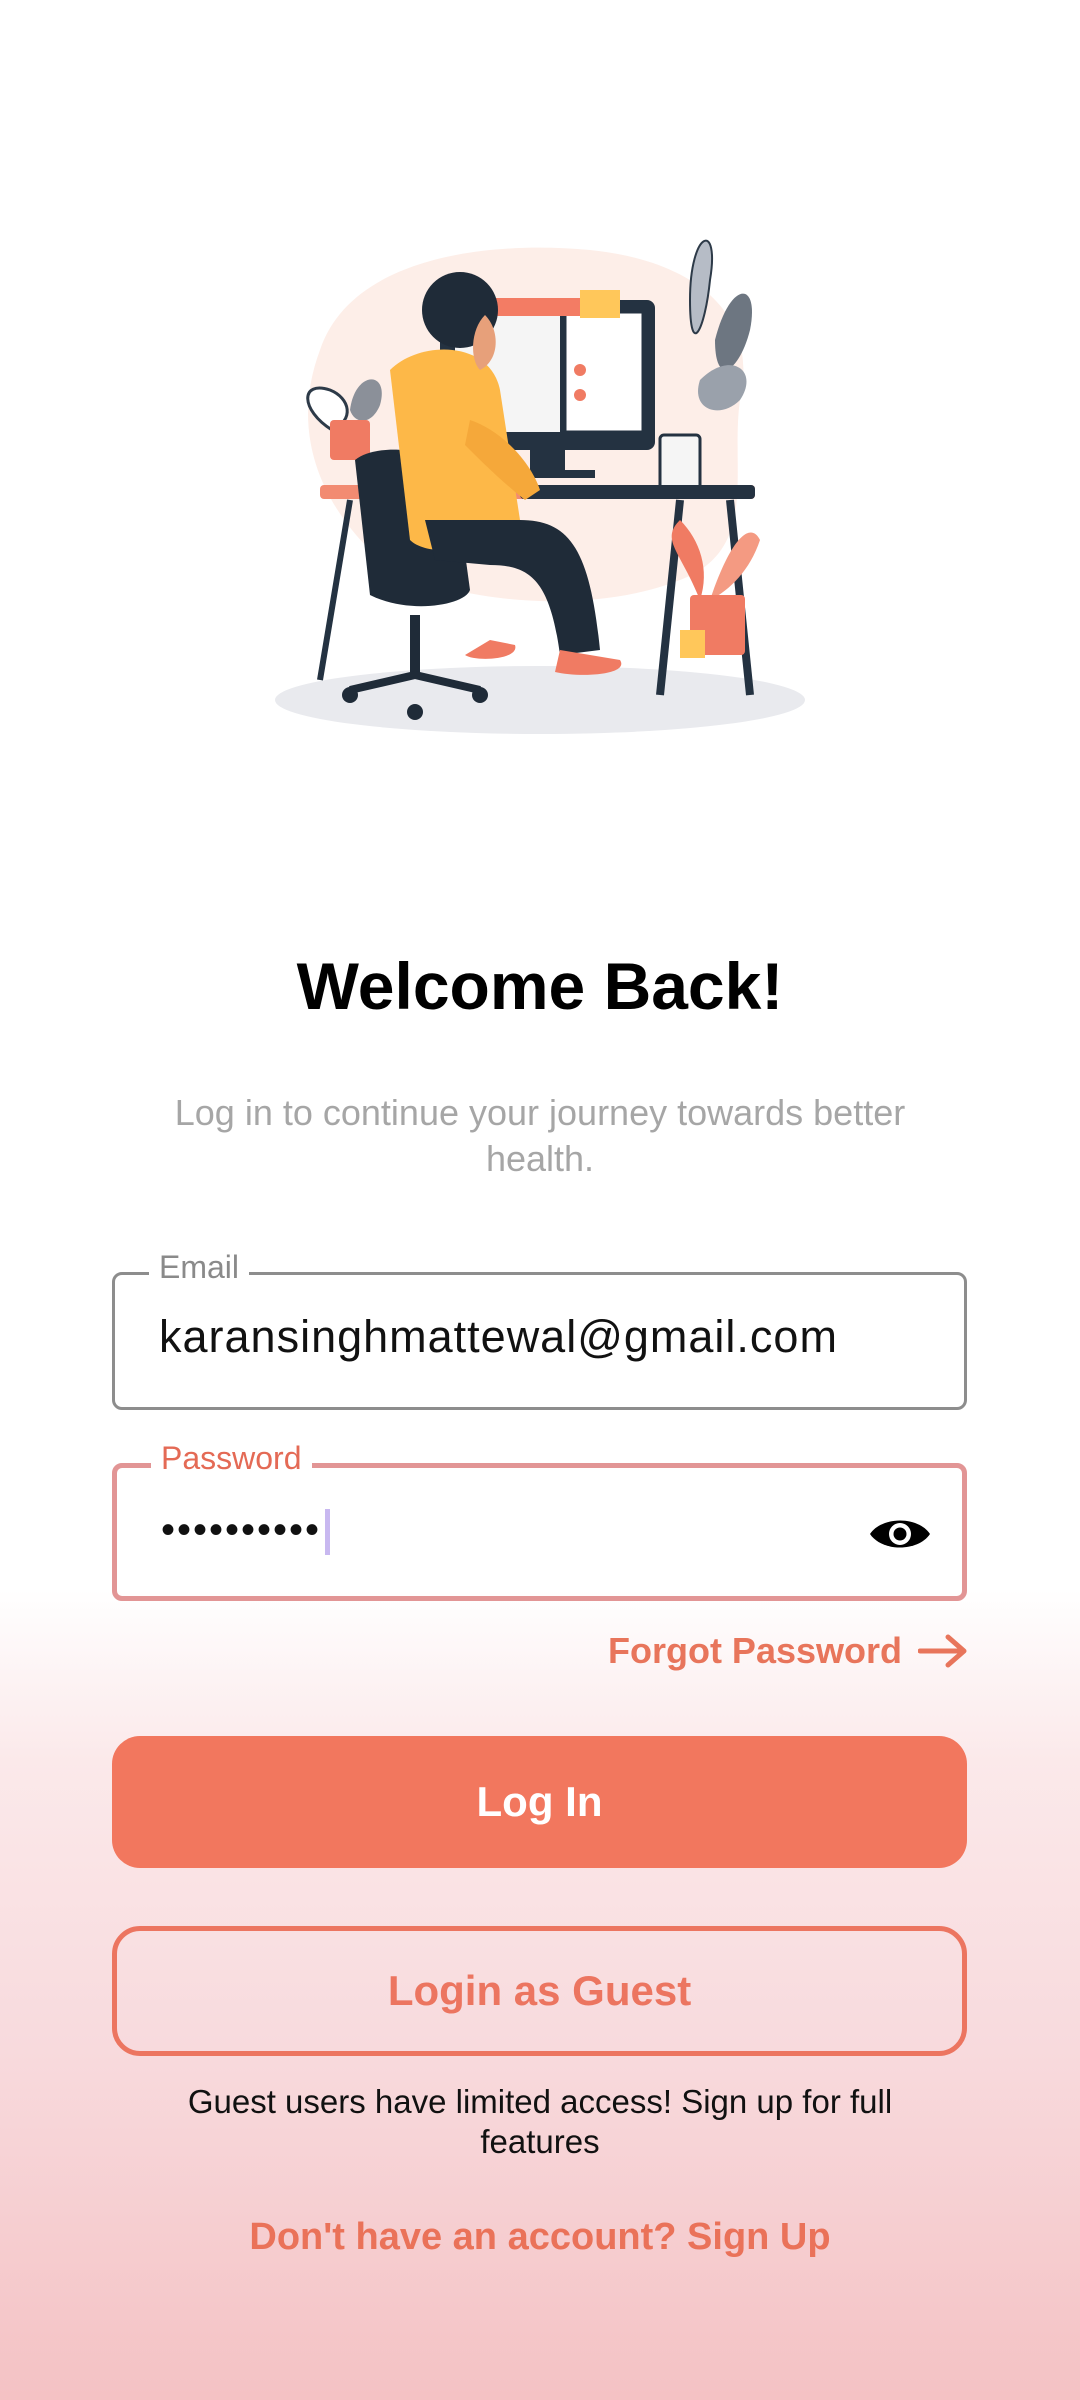 Image resolution: width=1080 pixels, height=2400 pixels. Describe the element at coordinates (539, 1520) in the screenshot. I see `password-field: Password ••••••••••` at that location.